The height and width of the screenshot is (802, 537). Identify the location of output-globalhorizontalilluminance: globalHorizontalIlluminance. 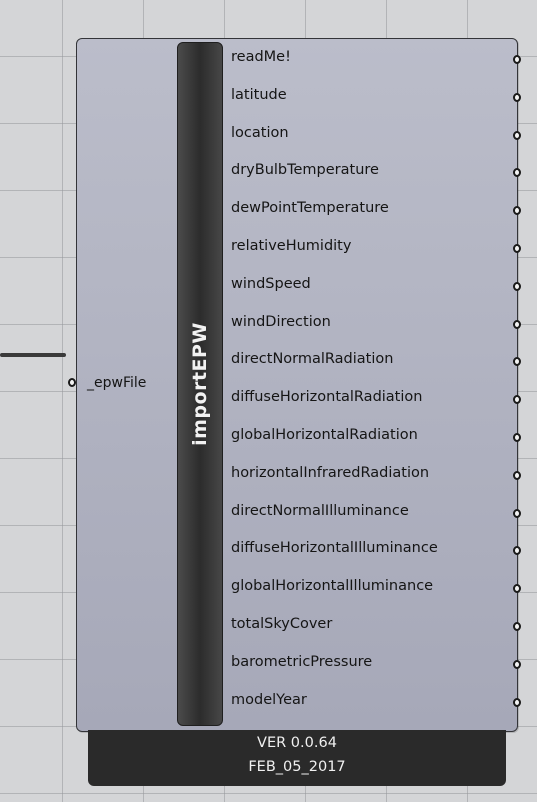
(376, 588).